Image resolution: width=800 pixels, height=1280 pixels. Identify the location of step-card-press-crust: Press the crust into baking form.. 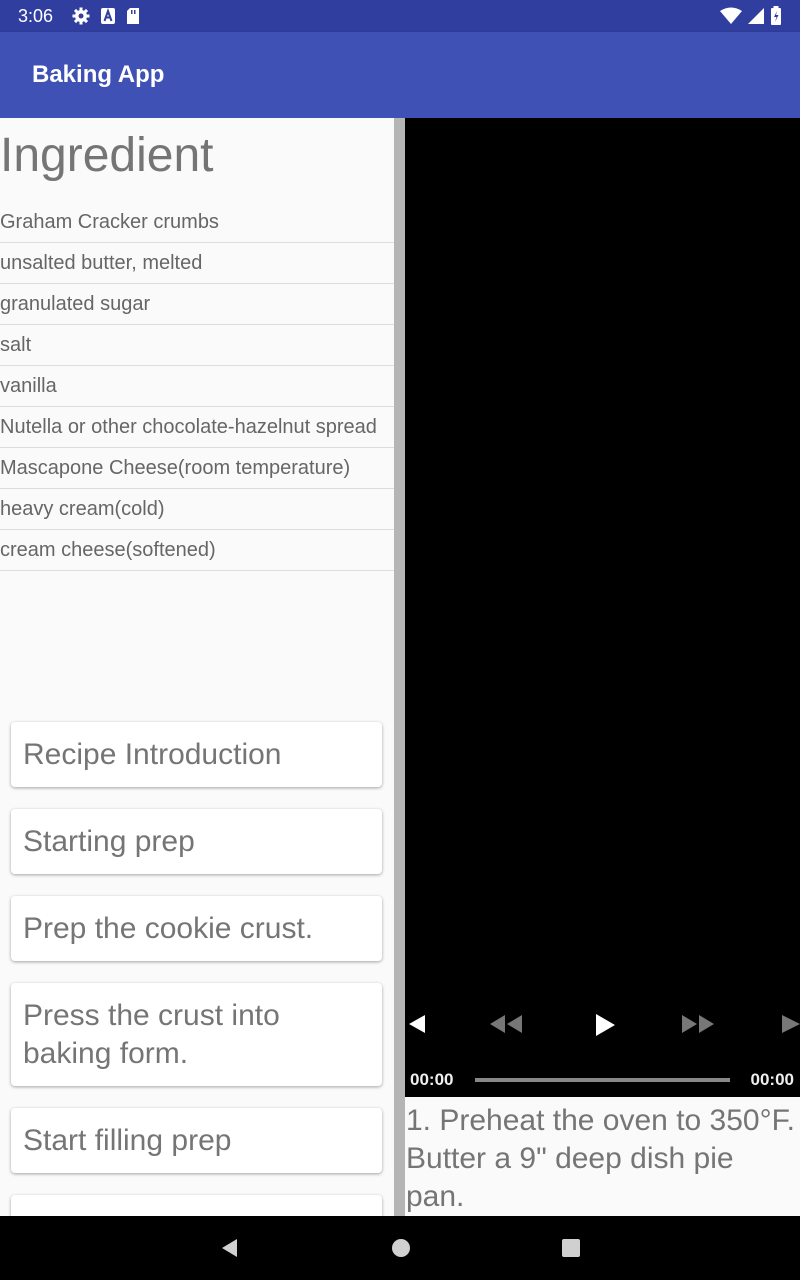
(196, 1034).